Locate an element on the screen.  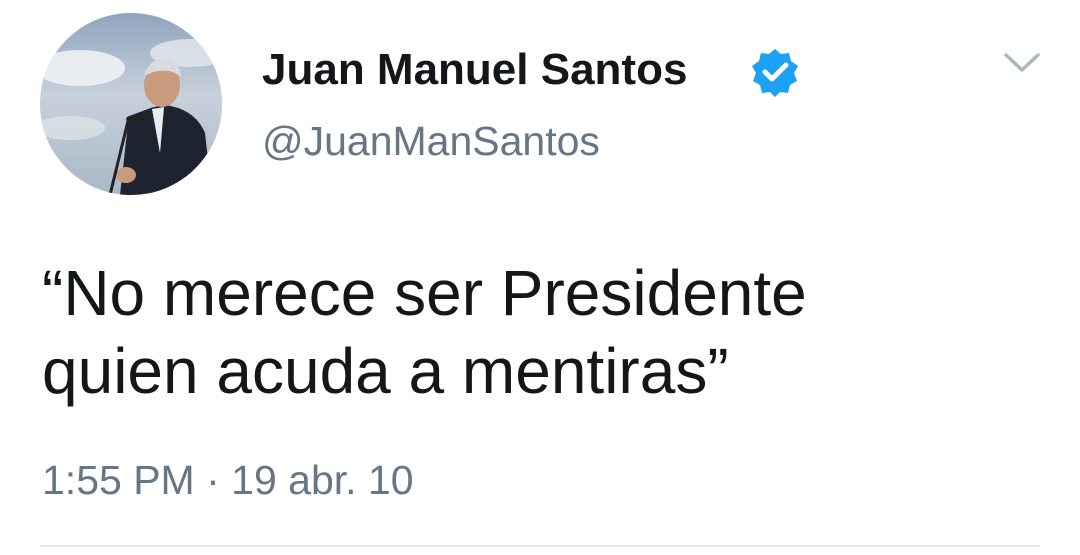
avatar is located at coordinates (131, 104).